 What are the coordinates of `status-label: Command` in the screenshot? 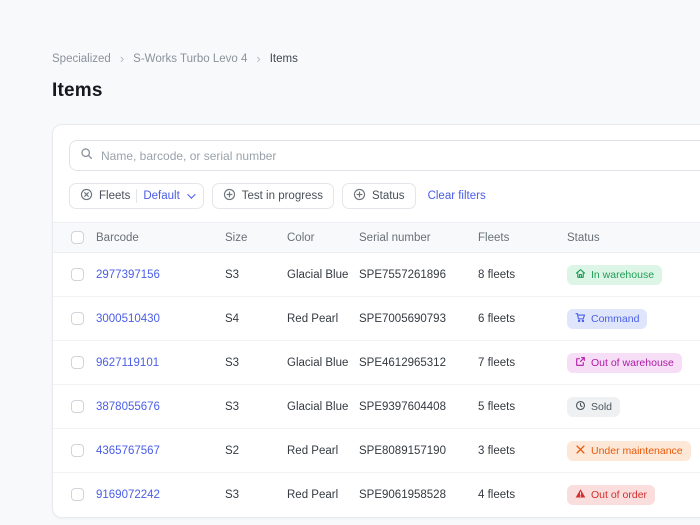 It's located at (615, 318).